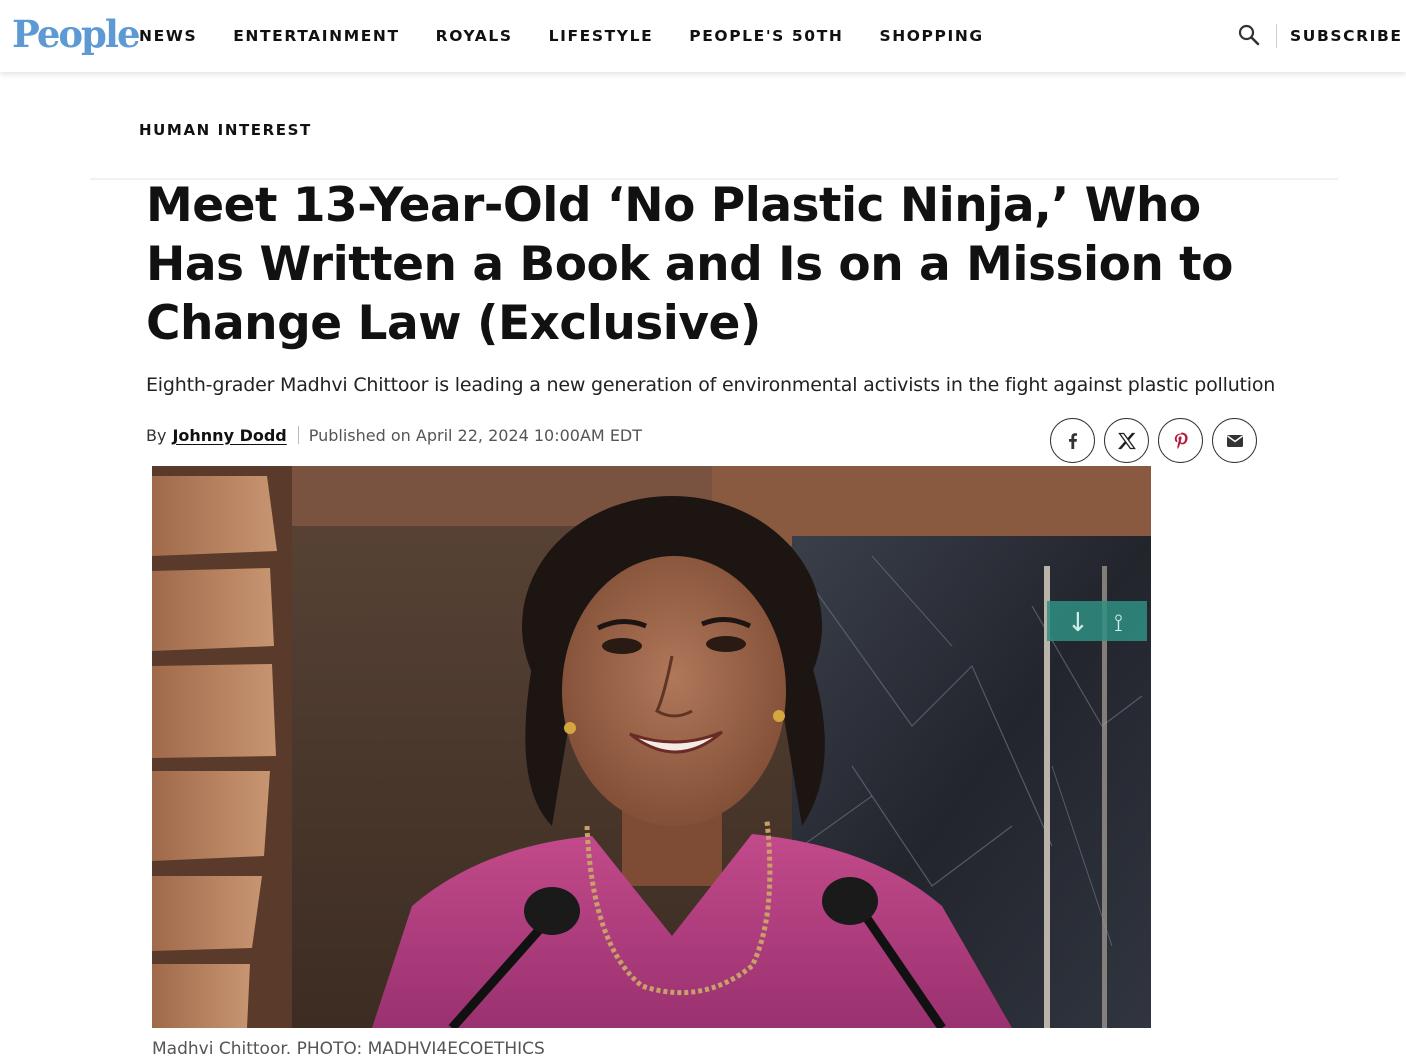 This screenshot has width=1406, height=1058. Describe the element at coordinates (1126, 440) in the screenshot. I see `x-icon` at that location.